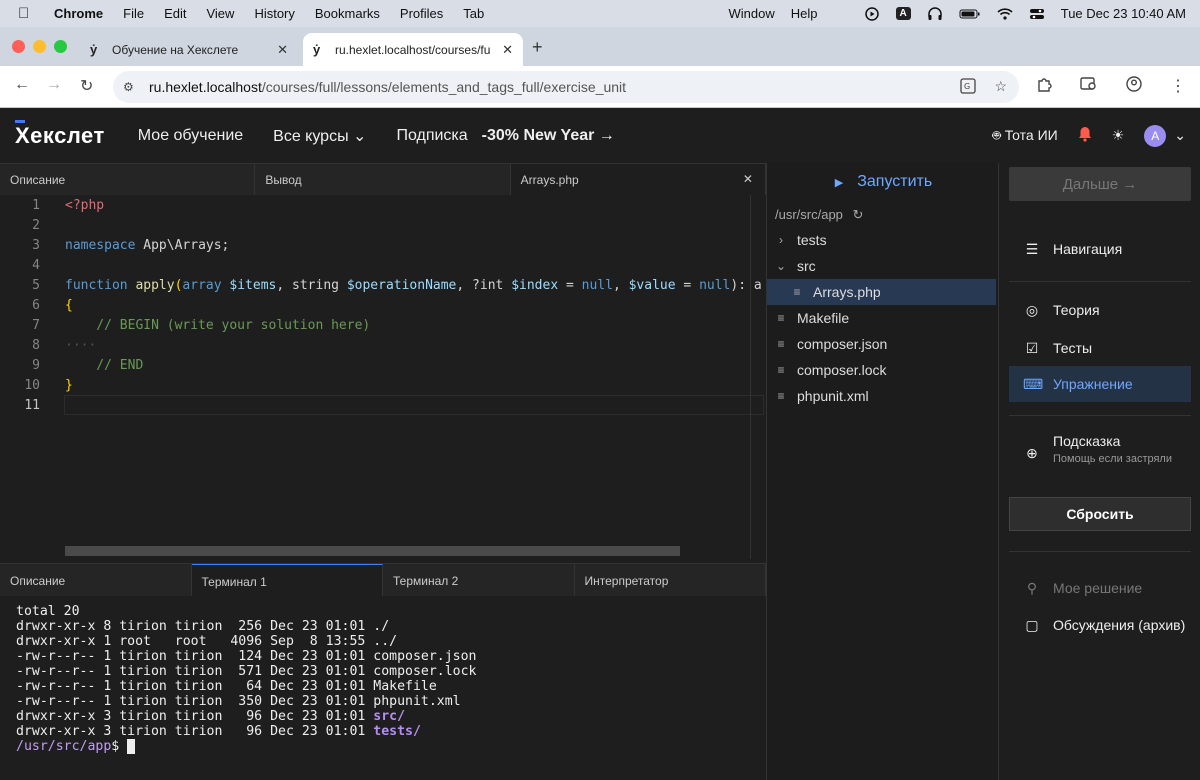  I want to click on browser-tab-active: ẏ ru.hexlet.localhost/courses/fu ✕, so click(413, 49).